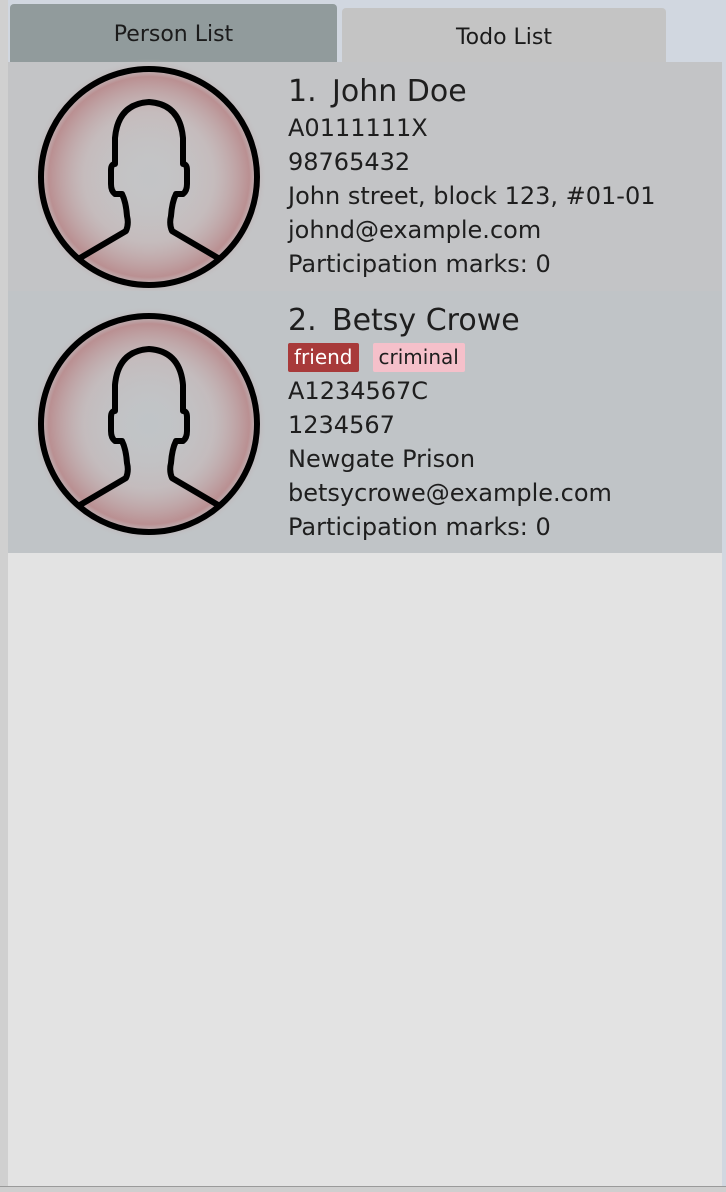  I want to click on person-address: Newgate Prison, so click(382, 459).